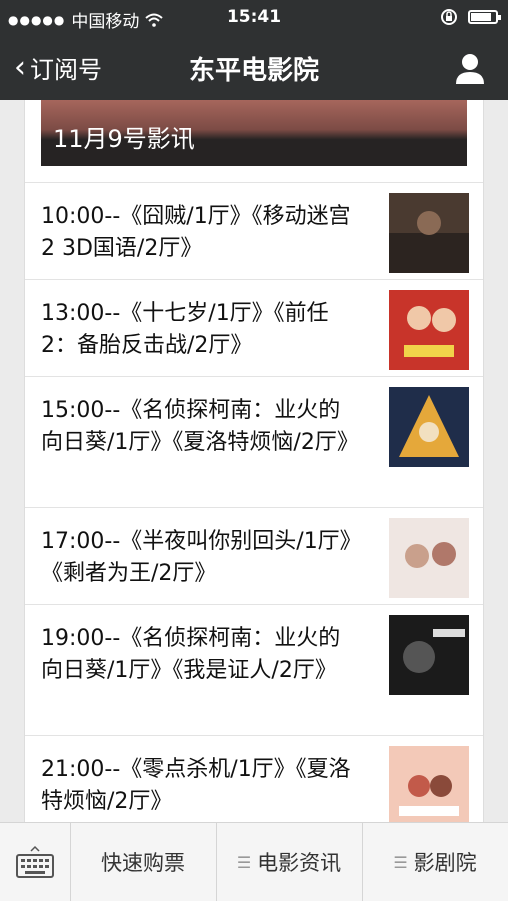  What do you see at coordinates (470, 68) in the screenshot?
I see `user-profile-icon` at bounding box center [470, 68].